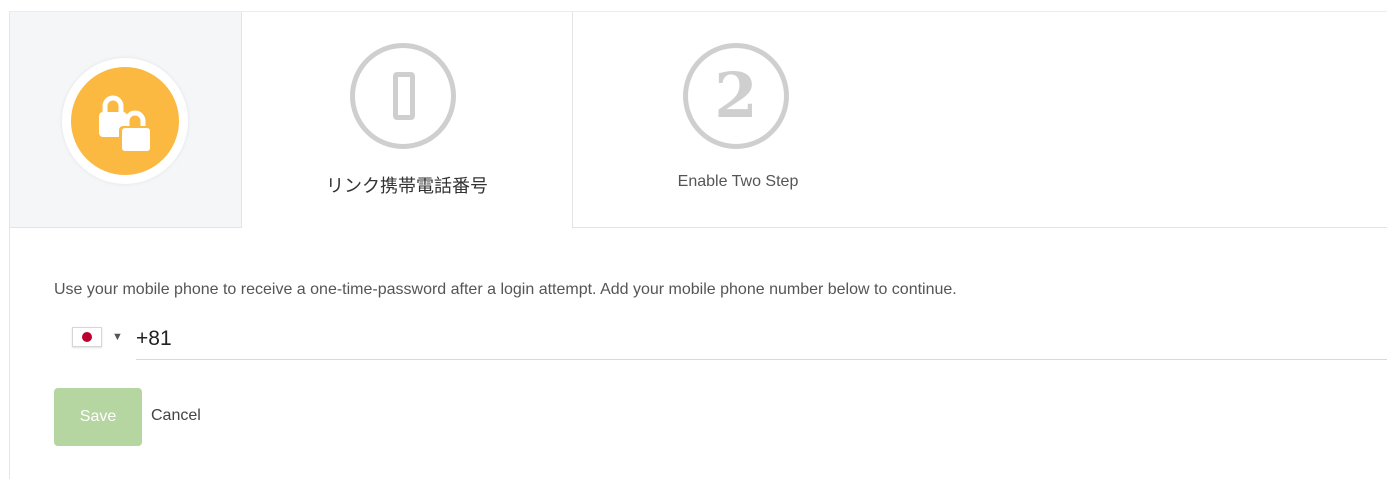 Image resolution: width=1387 pixels, height=479 pixels. I want to click on mobile-phone-icon, so click(404, 96).